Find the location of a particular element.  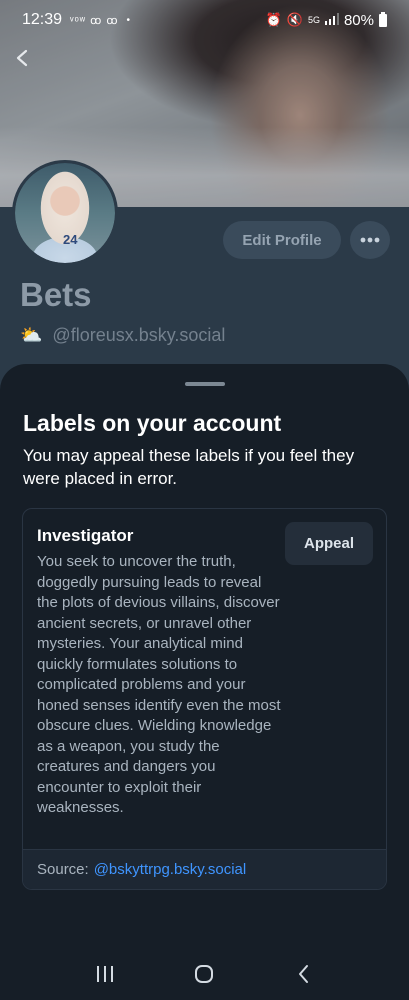

back-button is located at coordinates (23, 58).